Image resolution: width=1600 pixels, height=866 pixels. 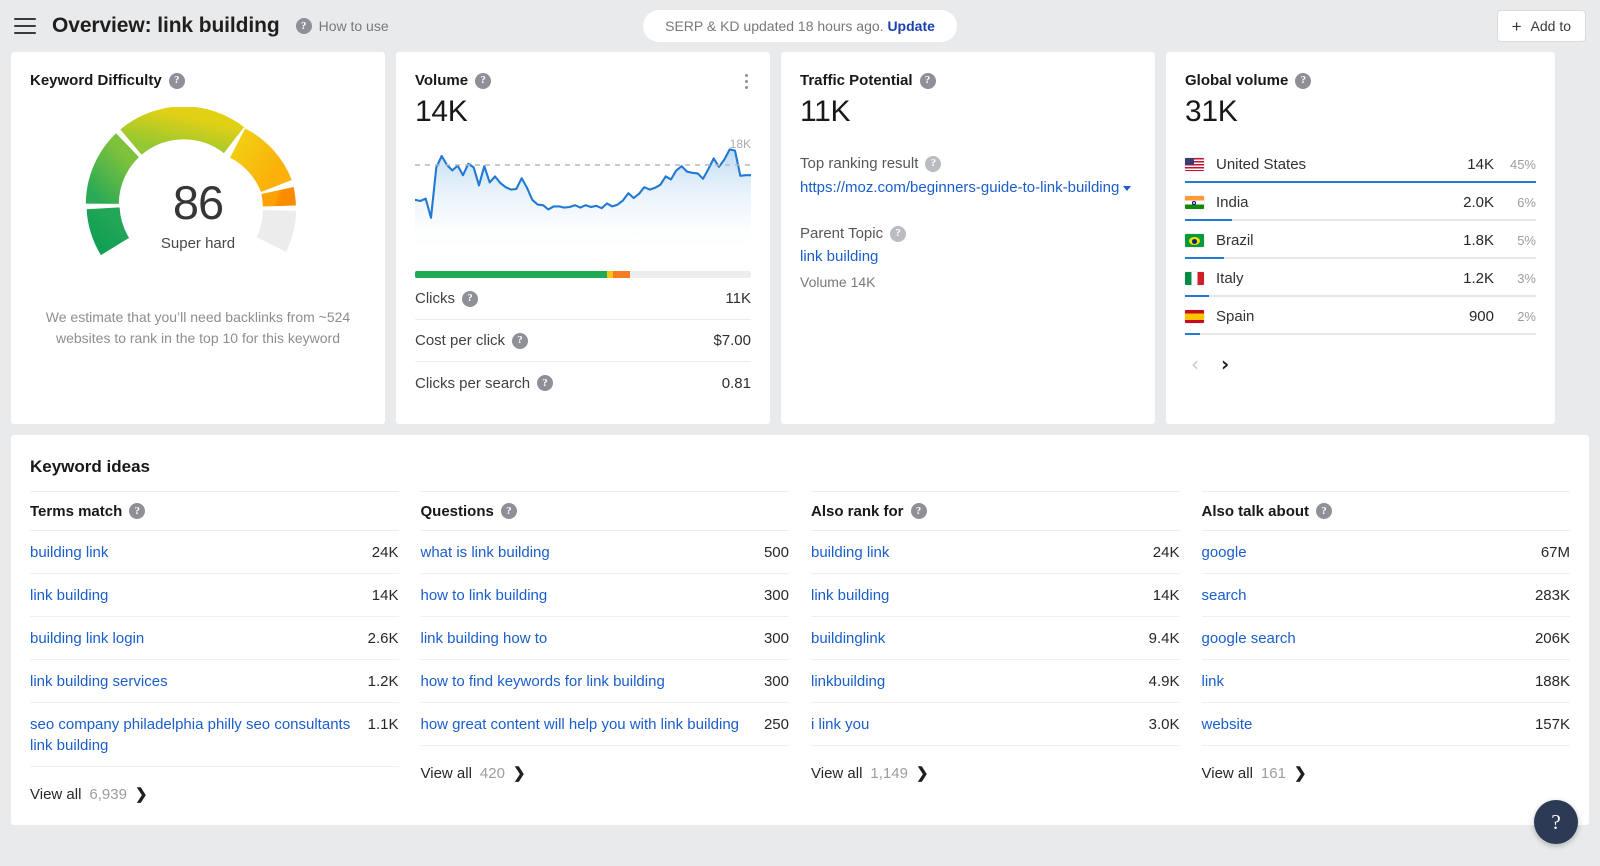 I want to click on country-share-fill, so click(x=1208, y=220).